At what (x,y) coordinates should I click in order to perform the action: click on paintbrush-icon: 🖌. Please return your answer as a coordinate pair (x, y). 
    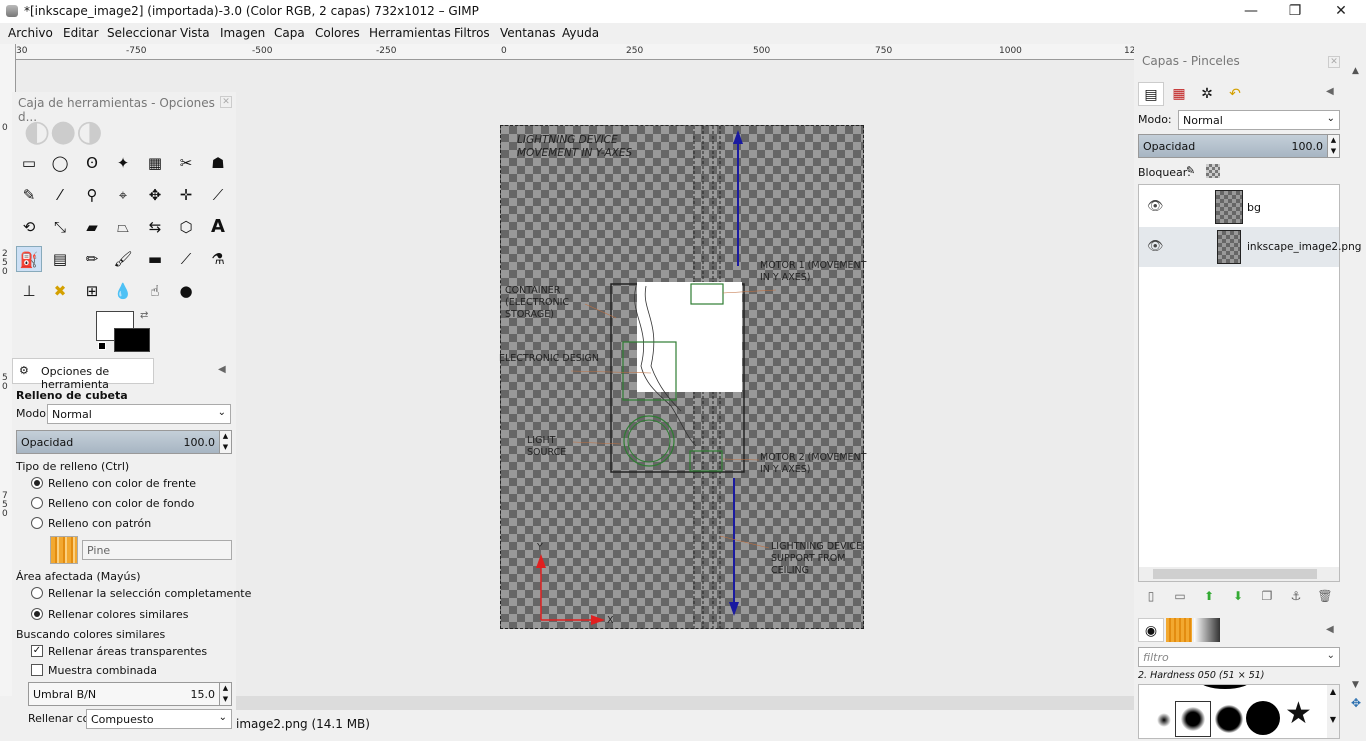
    Looking at the image, I should click on (123, 259).